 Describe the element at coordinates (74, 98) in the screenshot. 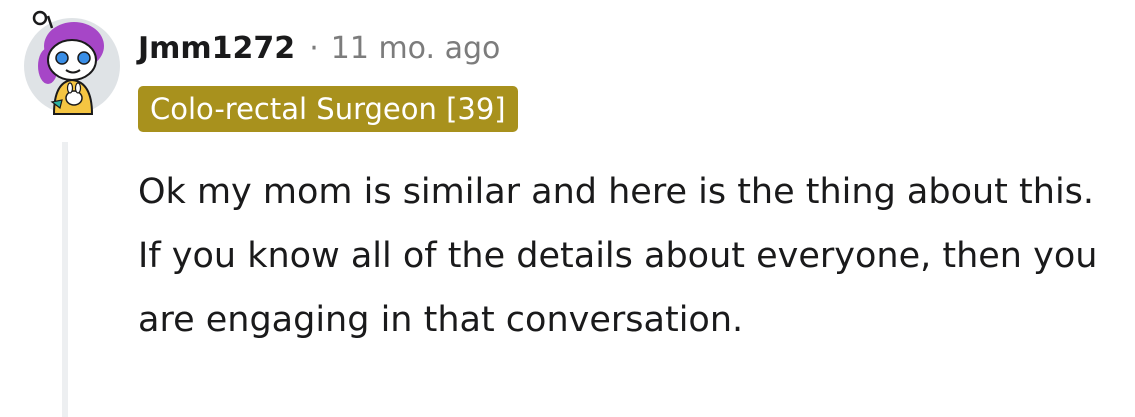

I see `bunny-icon` at that location.